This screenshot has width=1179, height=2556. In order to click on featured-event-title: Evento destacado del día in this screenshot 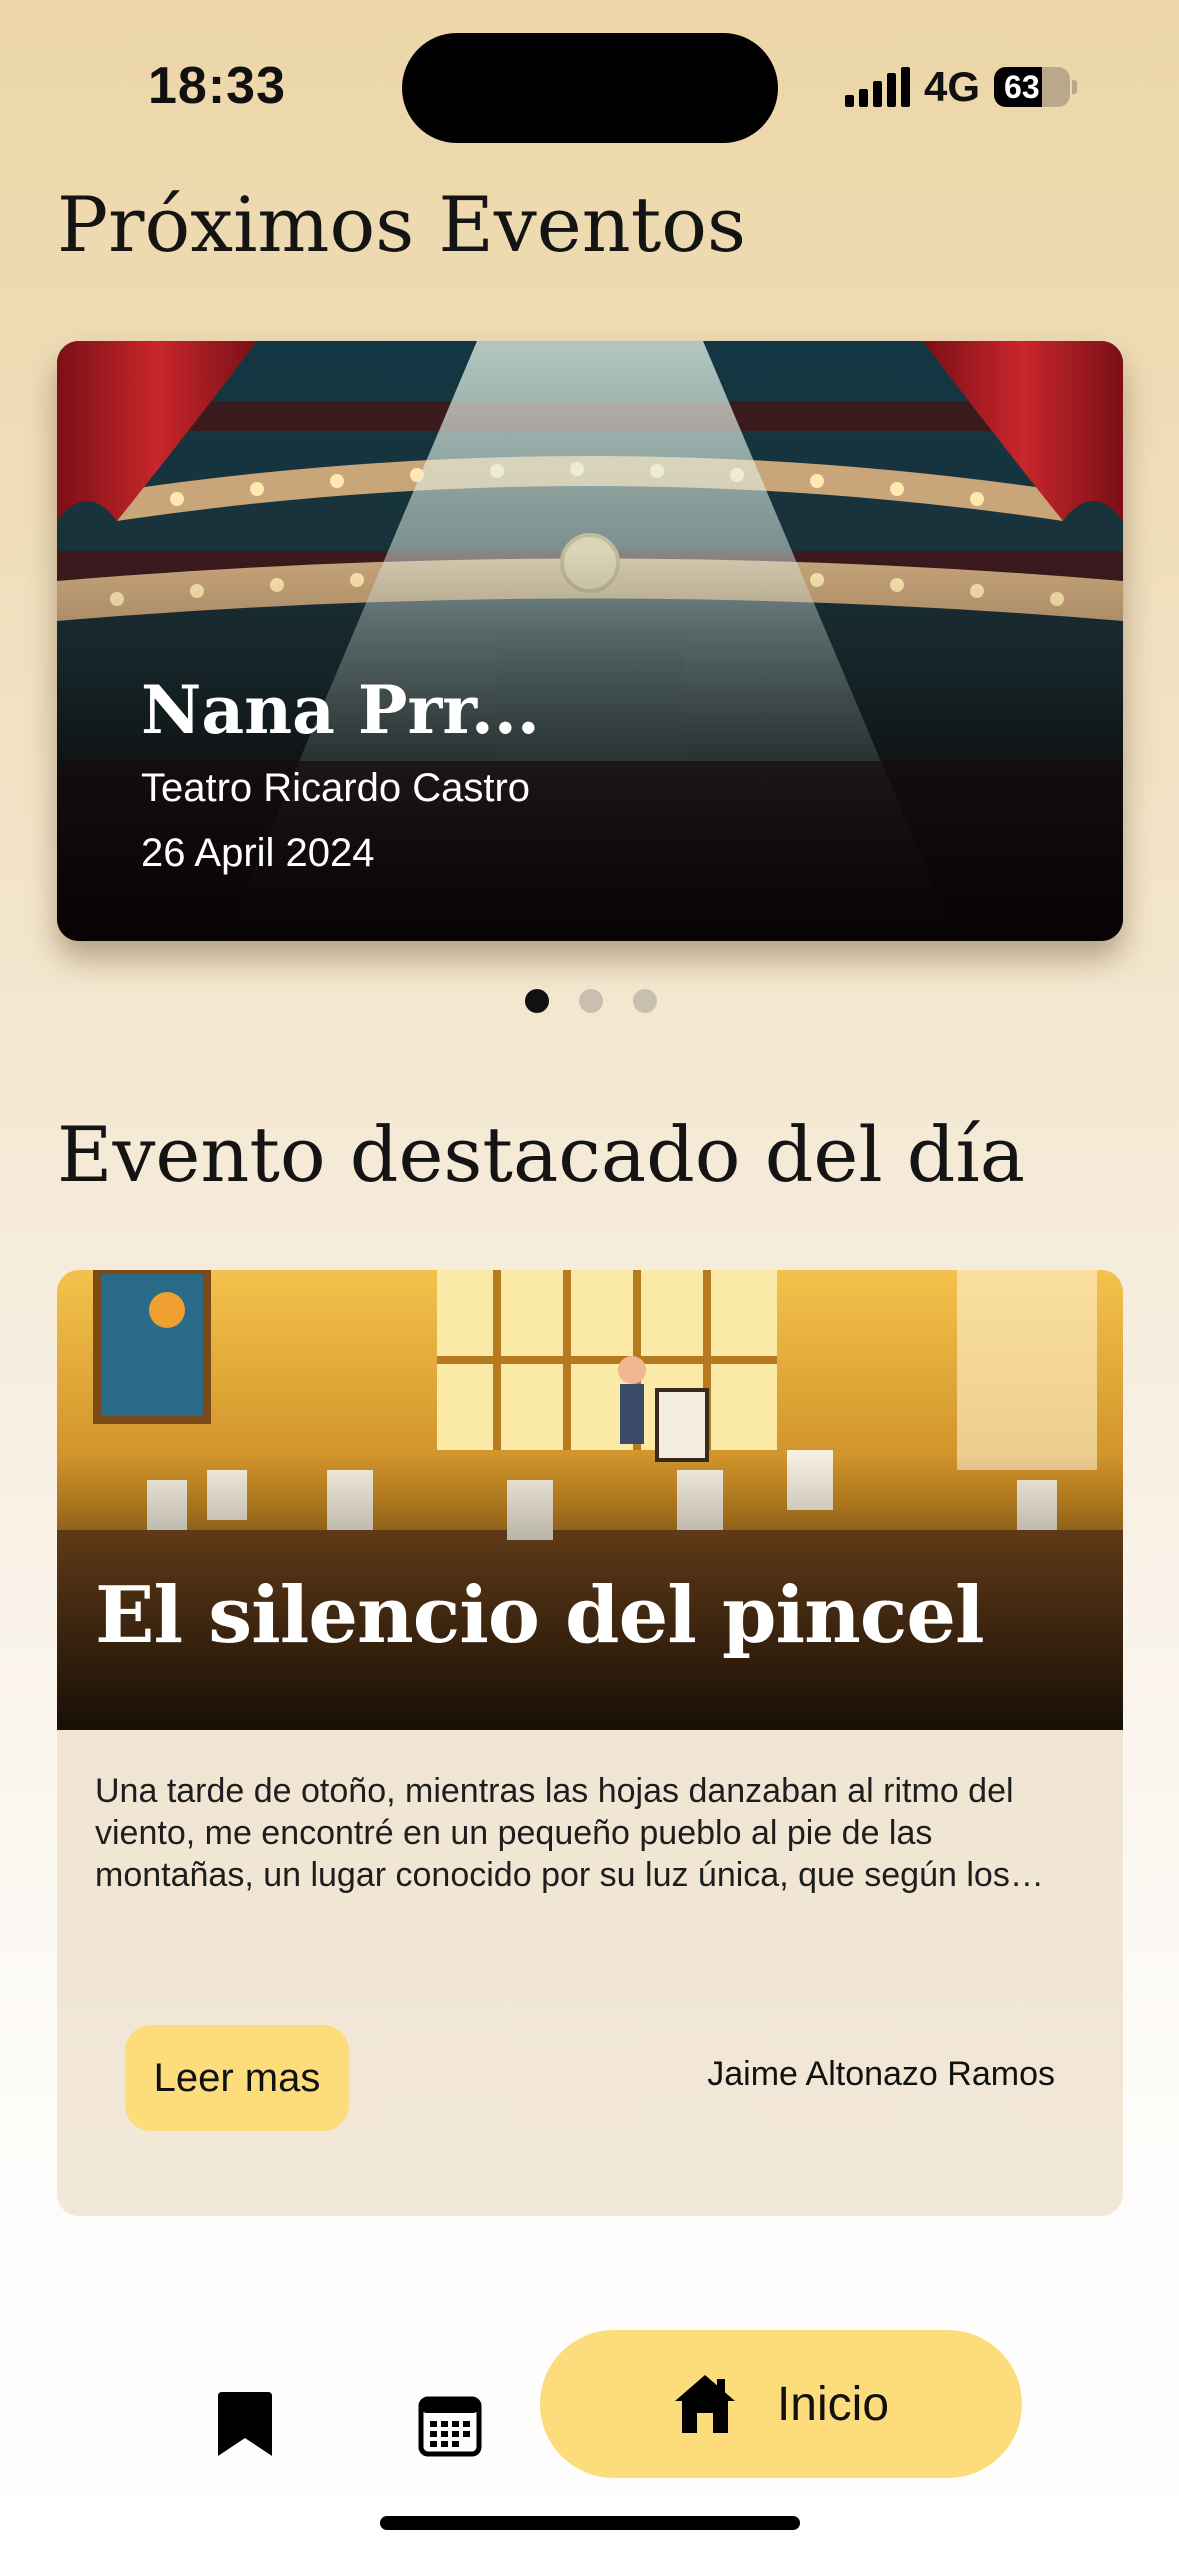, I will do `click(541, 1154)`.